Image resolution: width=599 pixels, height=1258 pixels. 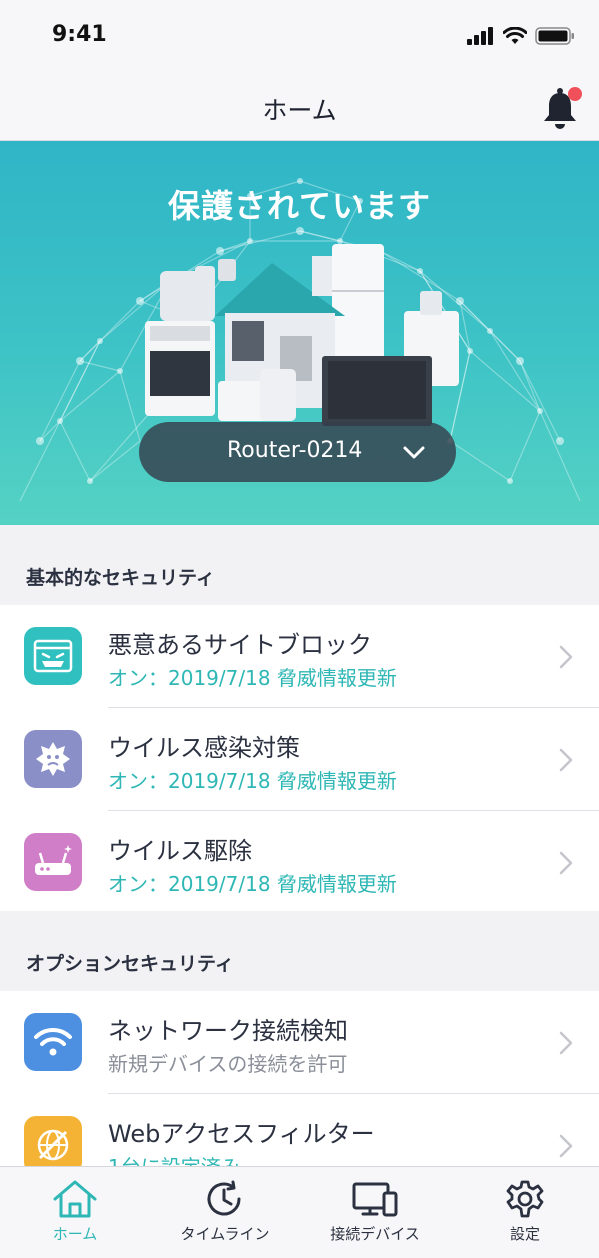 I want to click on list-item-network-connection-detection: ネットワーク接続検知 新規デバイスの接続を許可, so click(x=299, y=1042).